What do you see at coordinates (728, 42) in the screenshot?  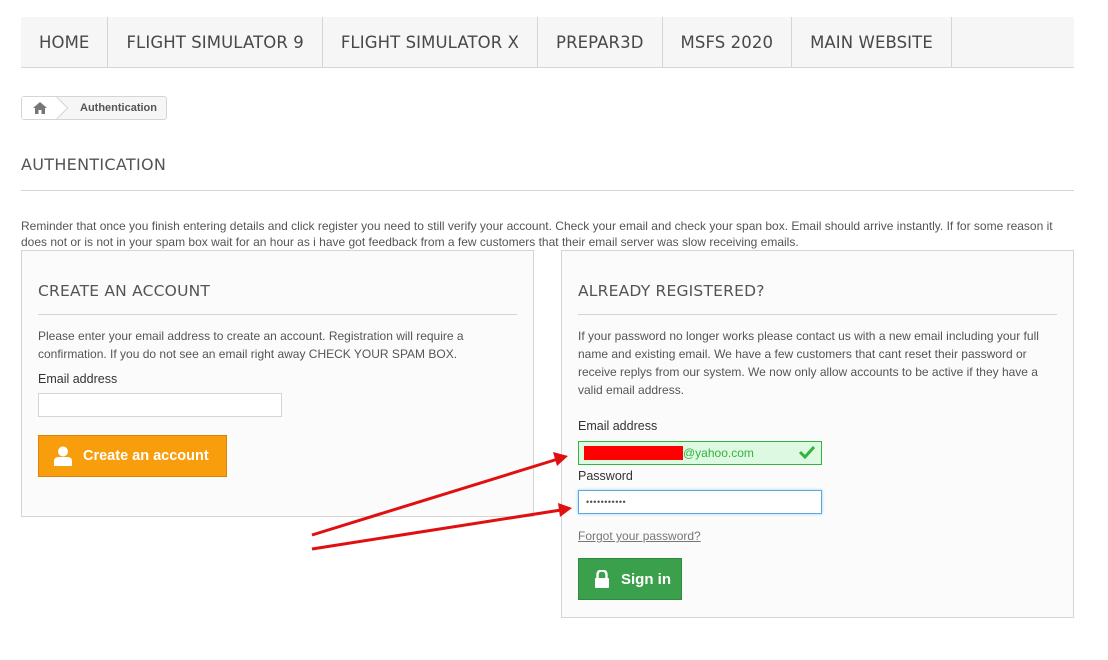 I see `nav-item-msfs2020: MSFS 2020` at bounding box center [728, 42].